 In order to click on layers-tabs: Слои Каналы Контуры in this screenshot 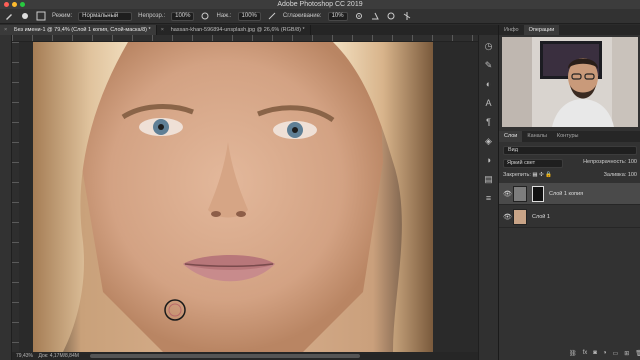, I will do `click(569, 136)`.